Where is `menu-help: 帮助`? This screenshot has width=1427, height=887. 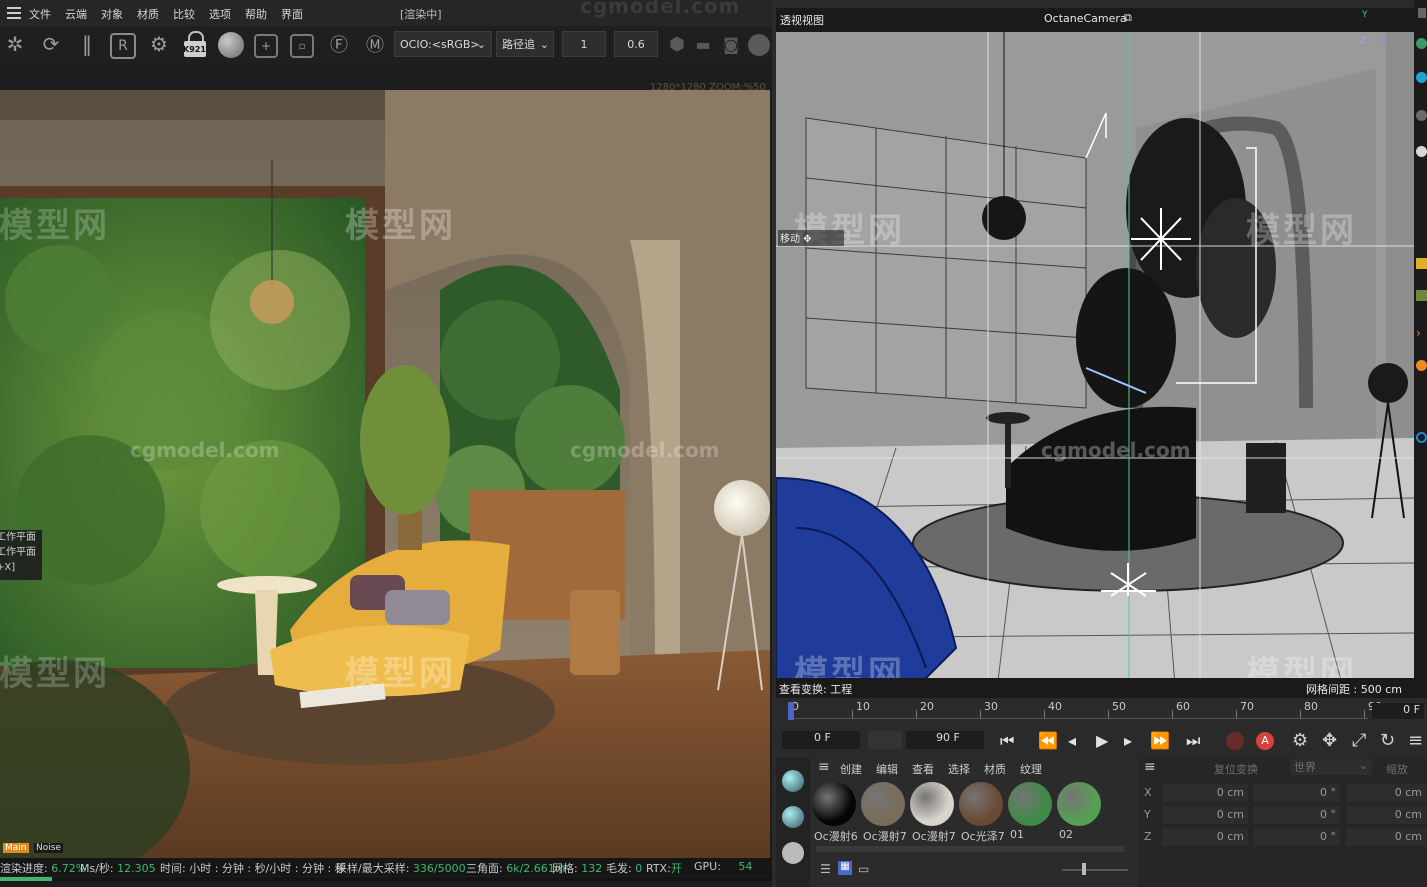
menu-help: 帮助 is located at coordinates (256, 14).